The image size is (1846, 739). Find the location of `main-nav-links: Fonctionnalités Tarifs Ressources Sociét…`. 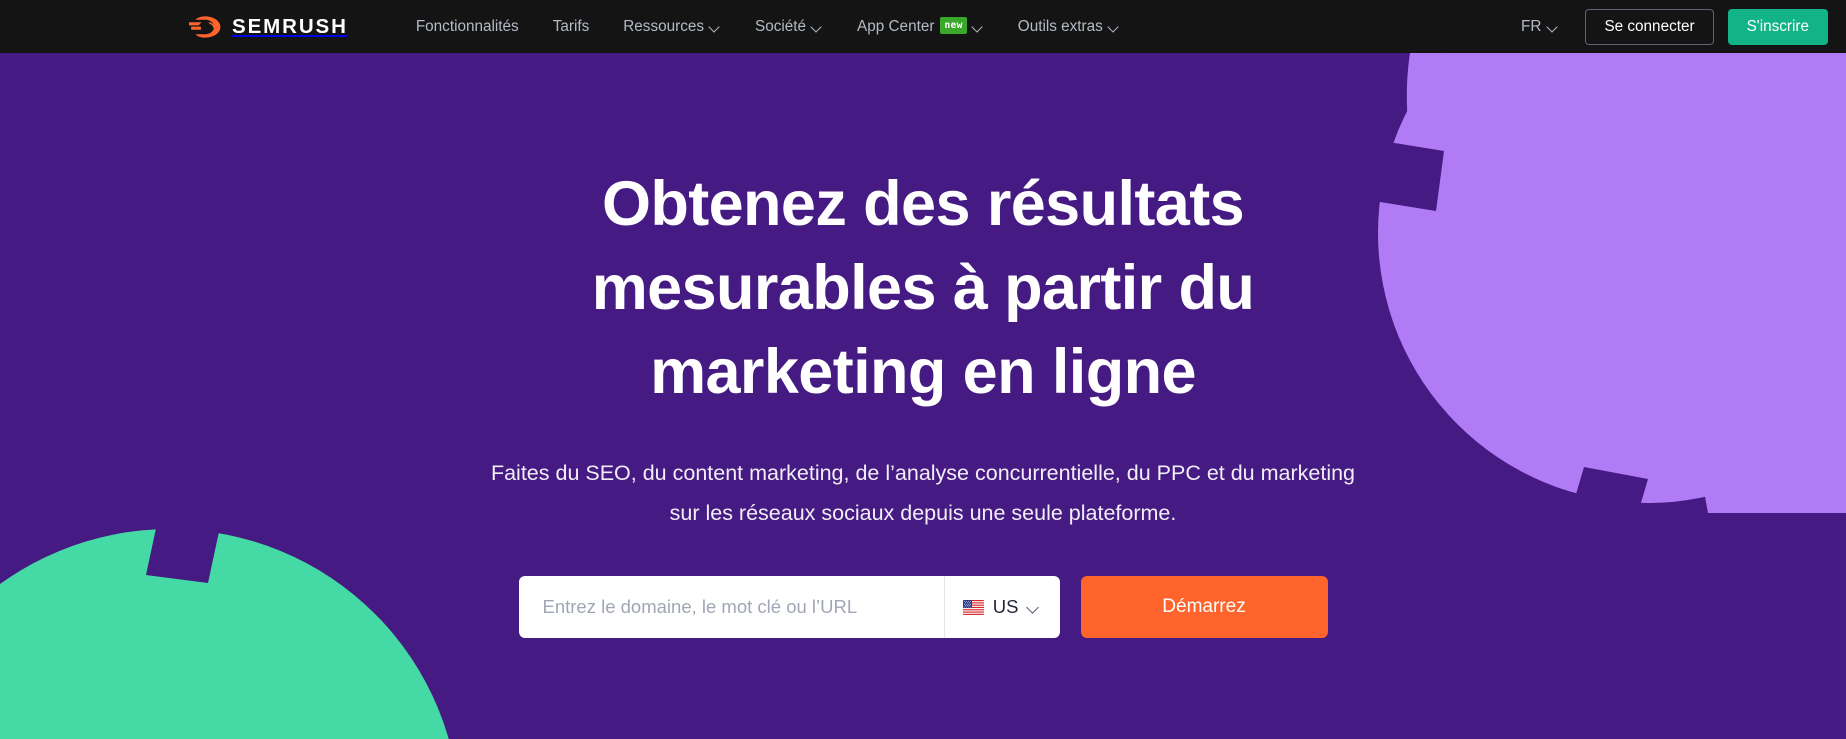

main-nav-links: Fonctionnalités Tarifs Ressources Sociét… is located at coordinates (768, 26).